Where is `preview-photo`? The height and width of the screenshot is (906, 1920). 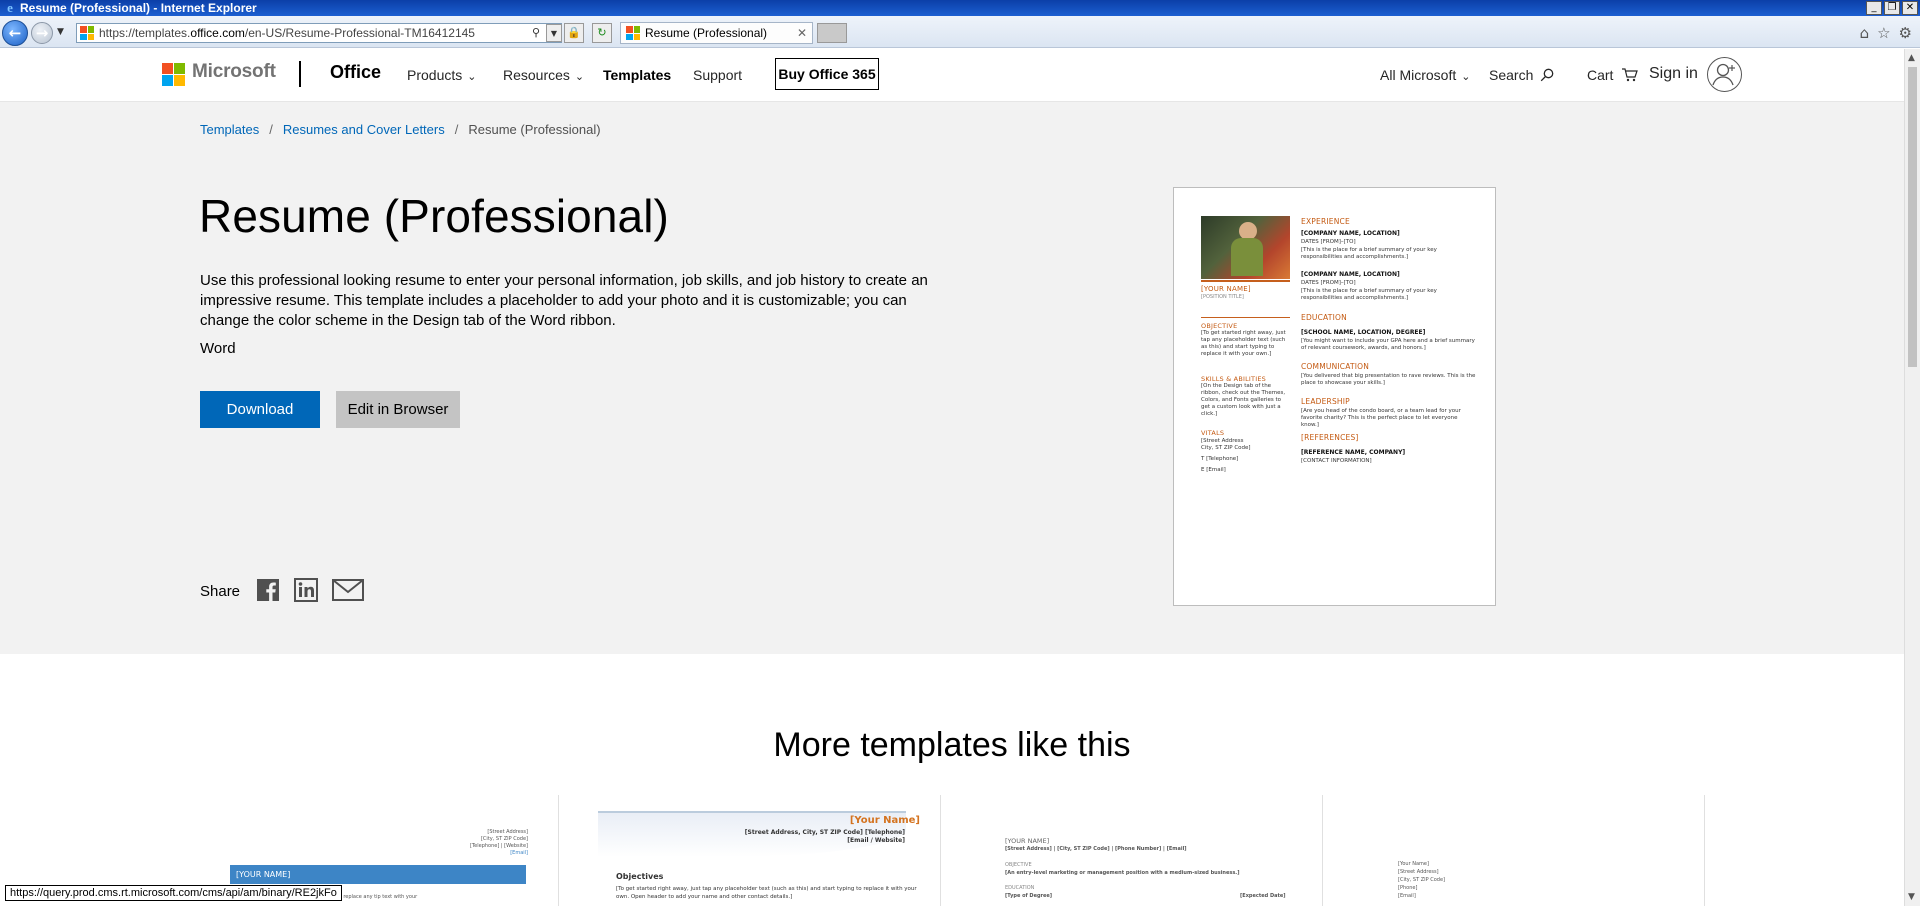 preview-photo is located at coordinates (1245, 249).